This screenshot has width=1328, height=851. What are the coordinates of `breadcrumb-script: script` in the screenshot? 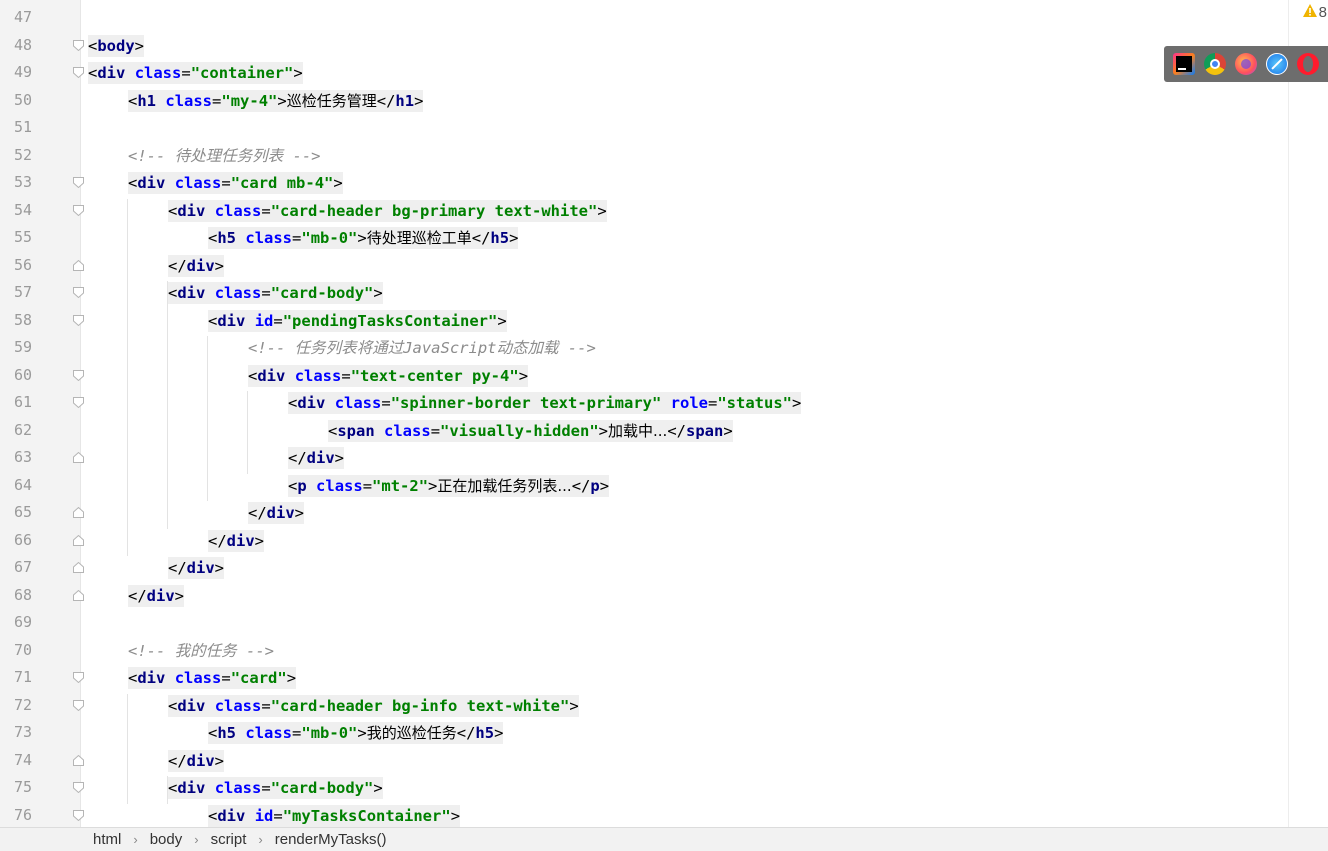 It's located at (229, 839).